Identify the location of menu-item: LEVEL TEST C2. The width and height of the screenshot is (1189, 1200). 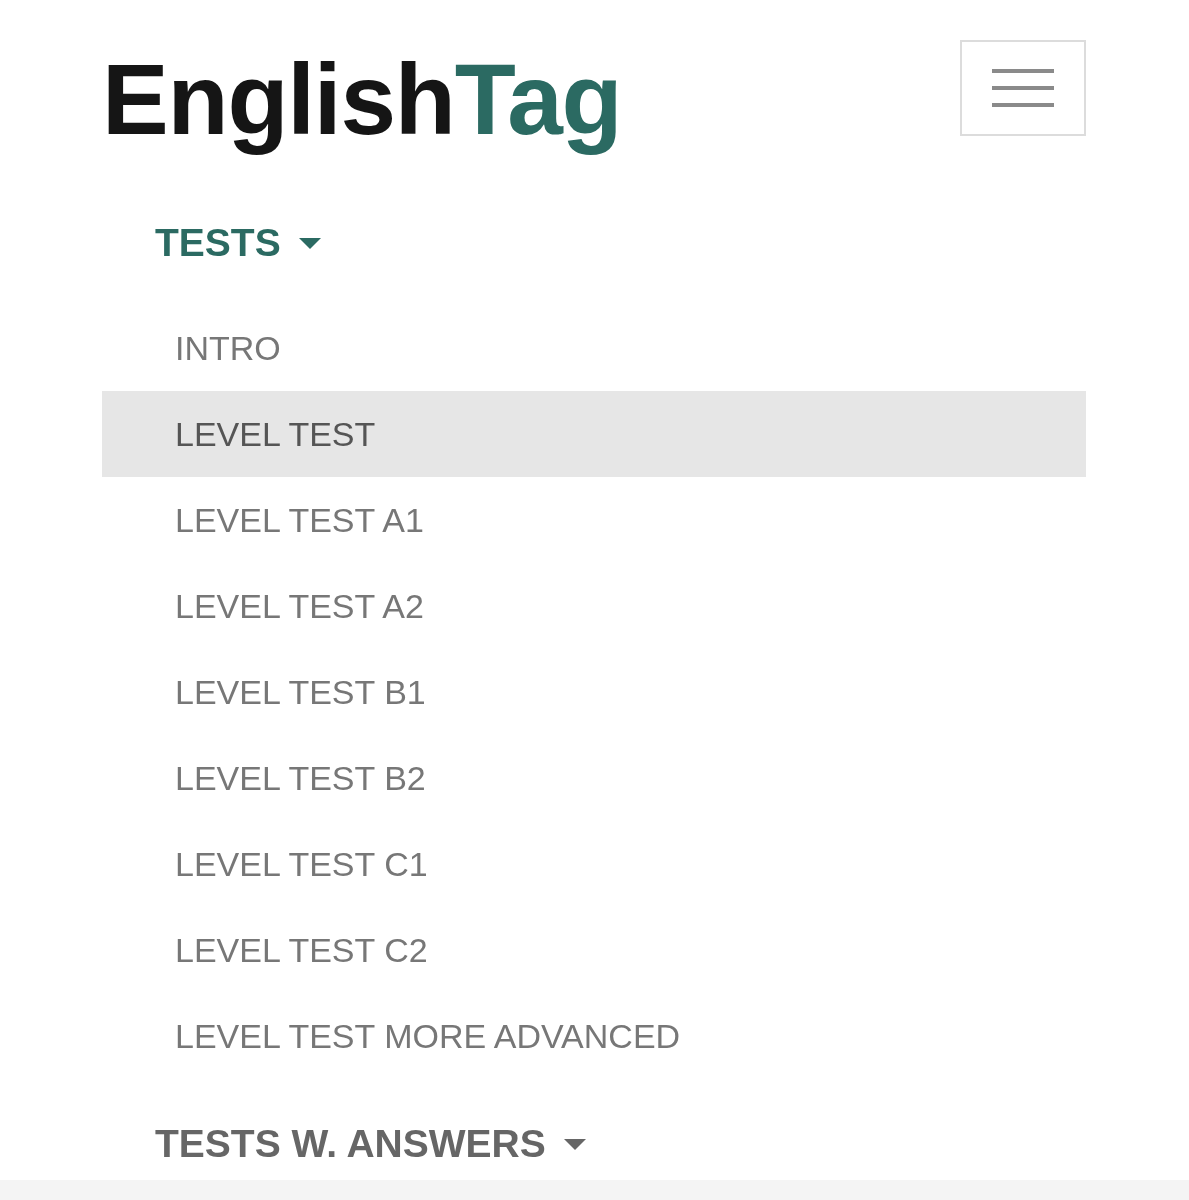
(301, 950).